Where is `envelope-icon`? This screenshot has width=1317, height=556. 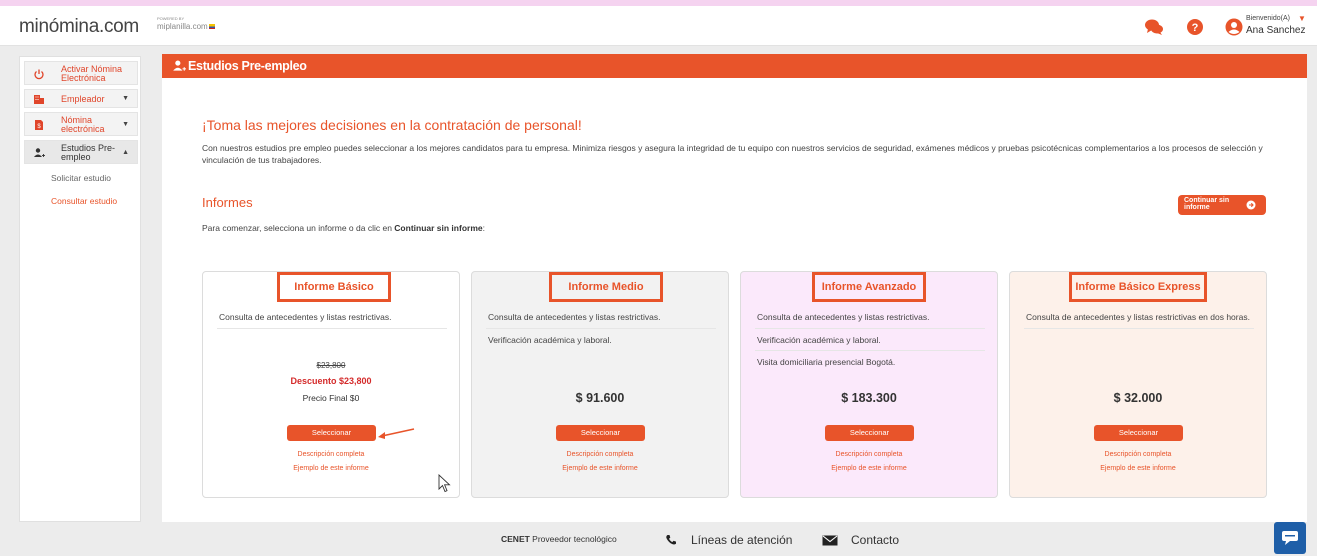
envelope-icon is located at coordinates (830, 540).